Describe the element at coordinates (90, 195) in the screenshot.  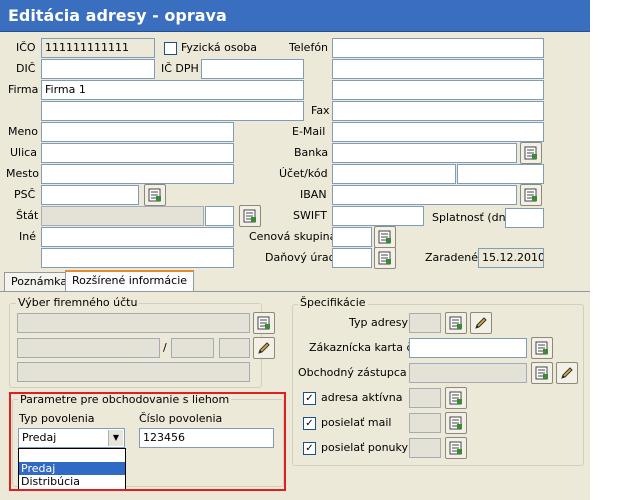
I see `psc-field` at that location.